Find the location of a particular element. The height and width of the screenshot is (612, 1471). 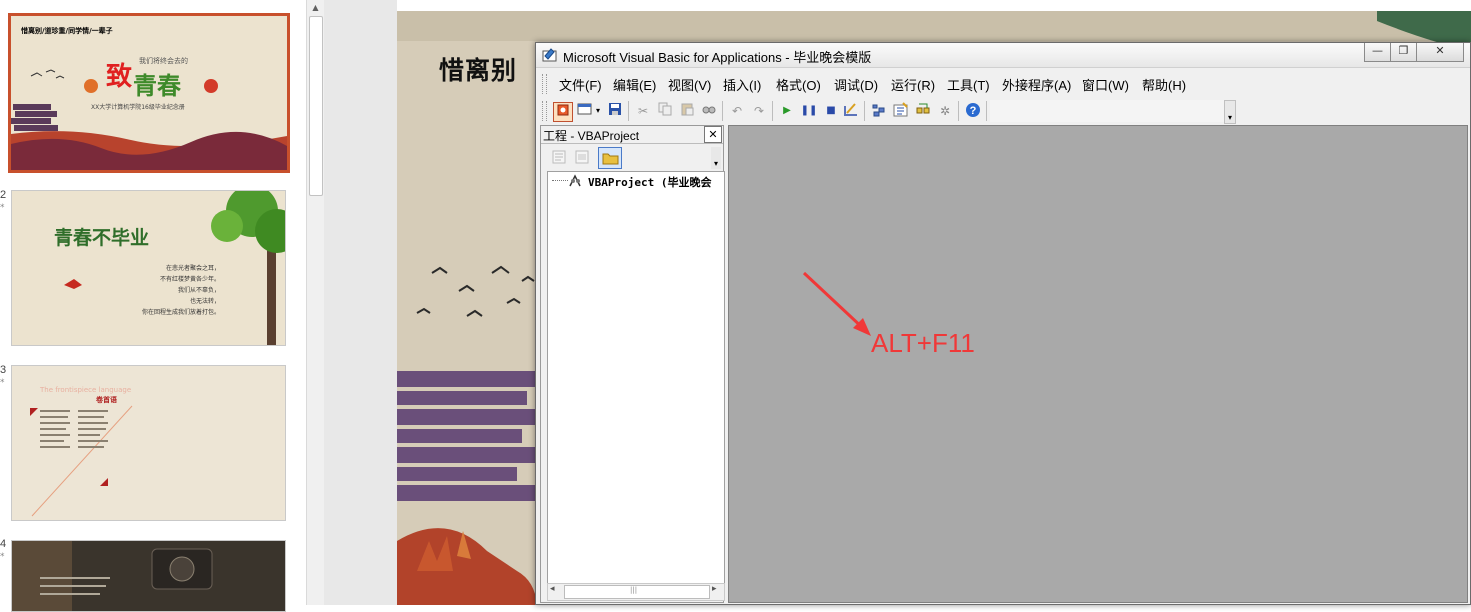

menu-run: 运行(R) is located at coordinates (913, 84).